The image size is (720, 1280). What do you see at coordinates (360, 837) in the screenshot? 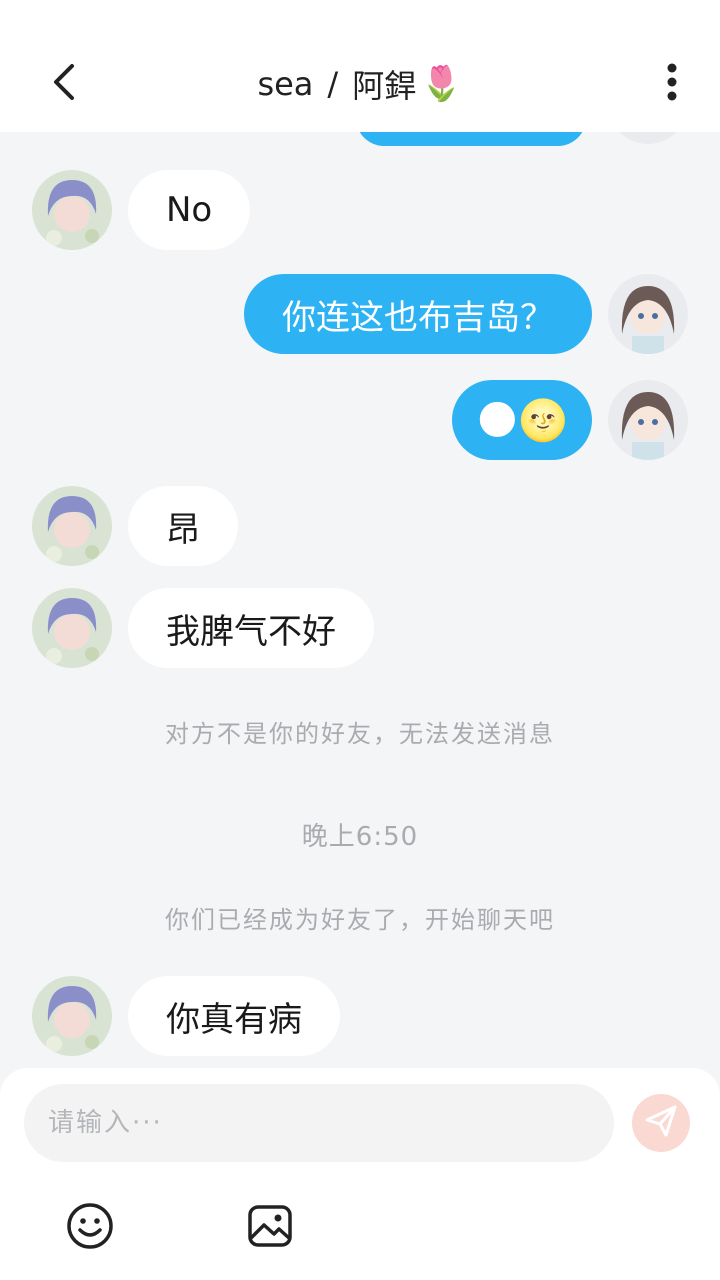
I see `timestamp: 晚上6:50` at bounding box center [360, 837].